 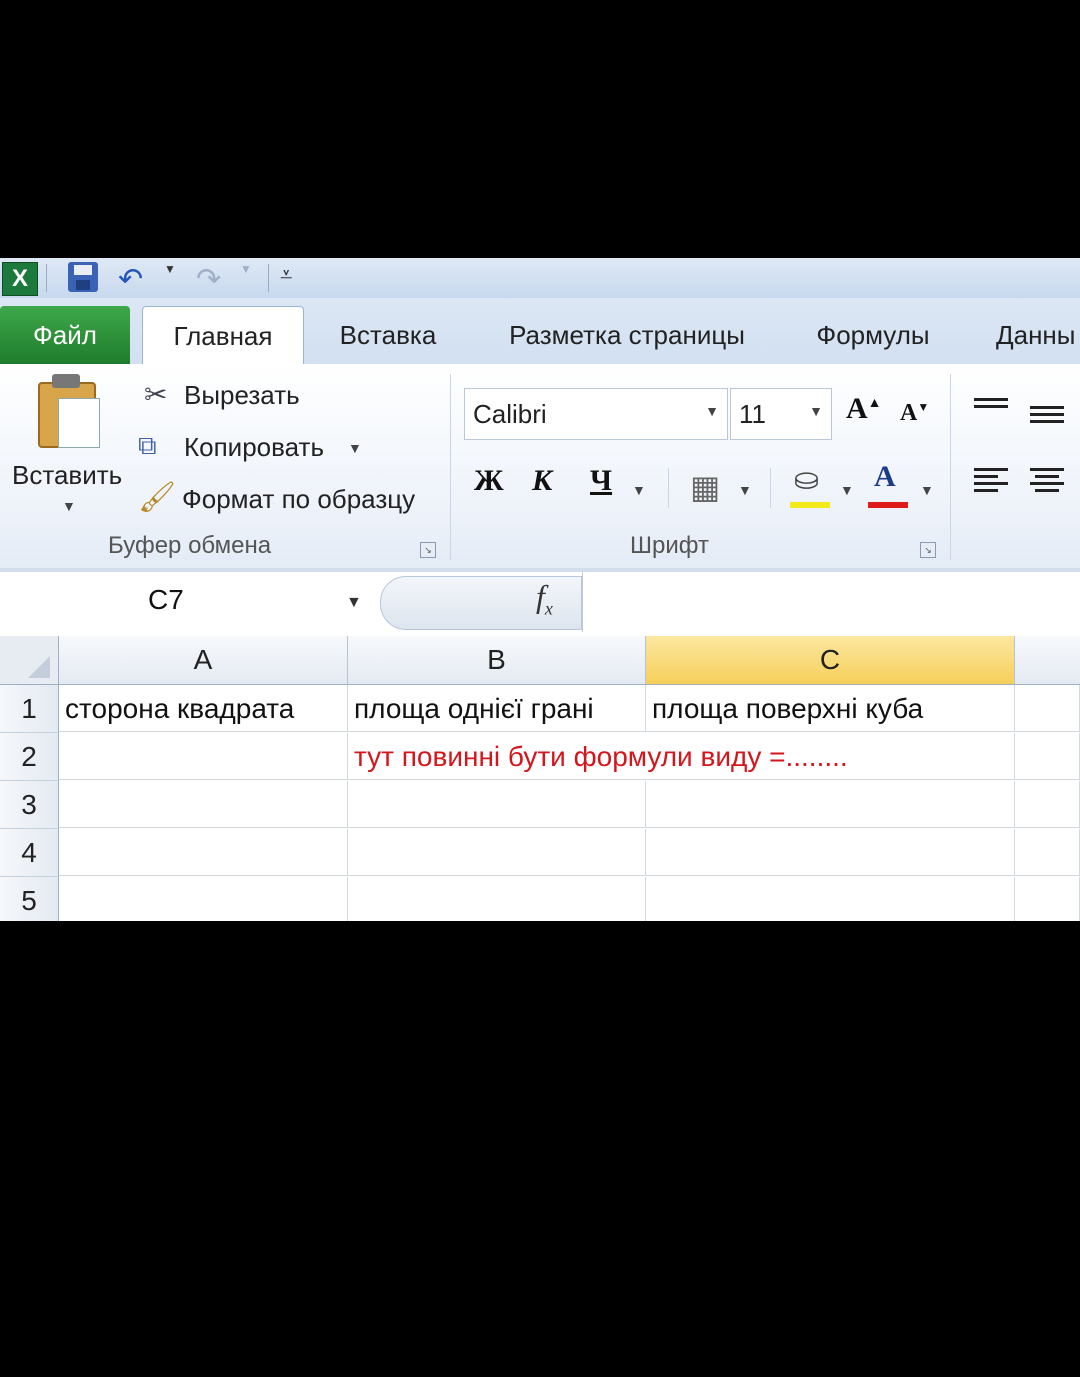 What do you see at coordinates (203, 756) in the screenshot?
I see `cell-a2` at bounding box center [203, 756].